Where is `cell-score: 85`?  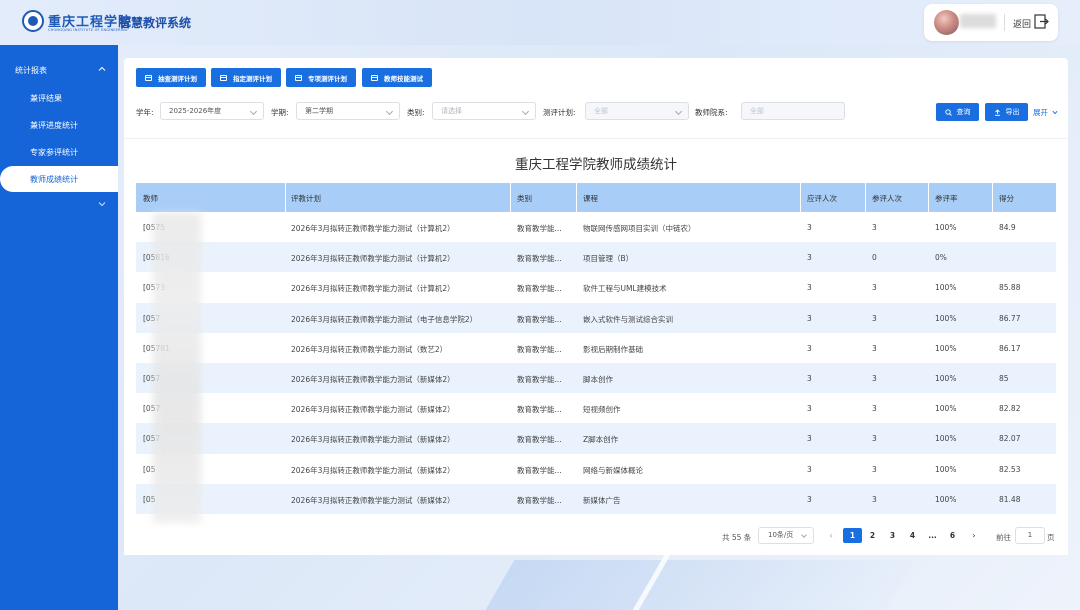
cell-score: 85 is located at coordinates (1004, 378).